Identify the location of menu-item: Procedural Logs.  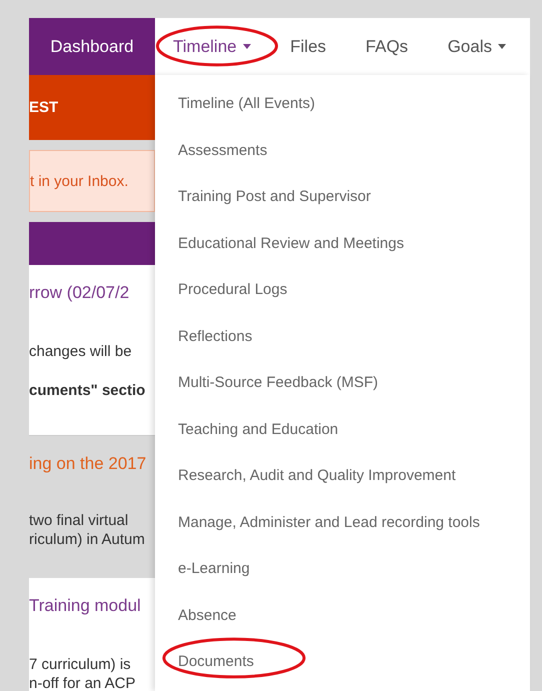
(232, 289).